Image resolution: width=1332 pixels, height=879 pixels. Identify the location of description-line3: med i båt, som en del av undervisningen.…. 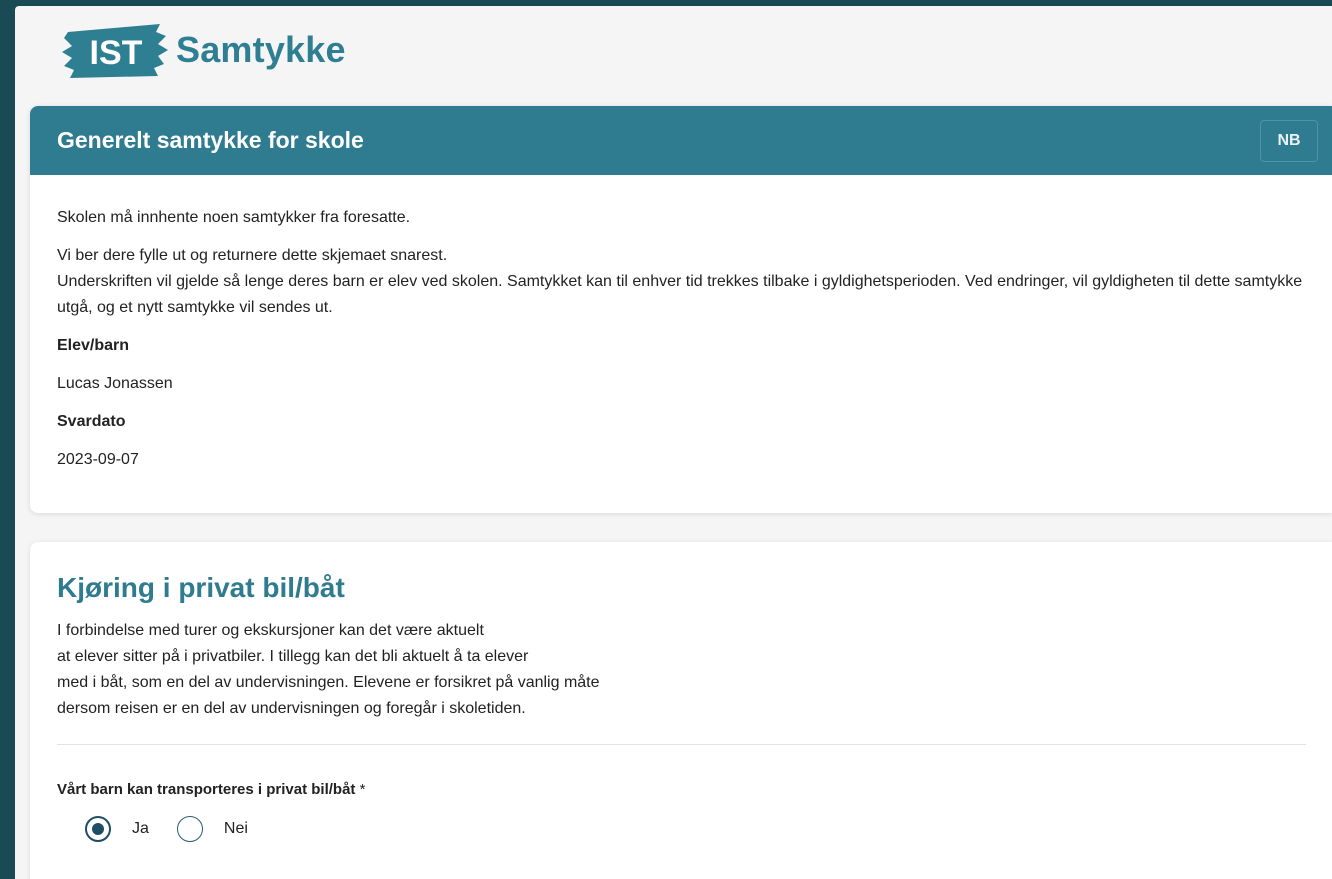
(328, 682).